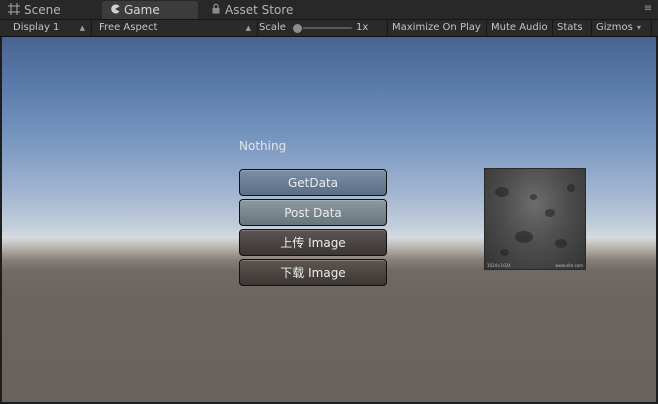 This screenshot has height=404, width=658. What do you see at coordinates (499, 265) in the screenshot?
I see `texture-caption-left: 1024×1024` at bounding box center [499, 265].